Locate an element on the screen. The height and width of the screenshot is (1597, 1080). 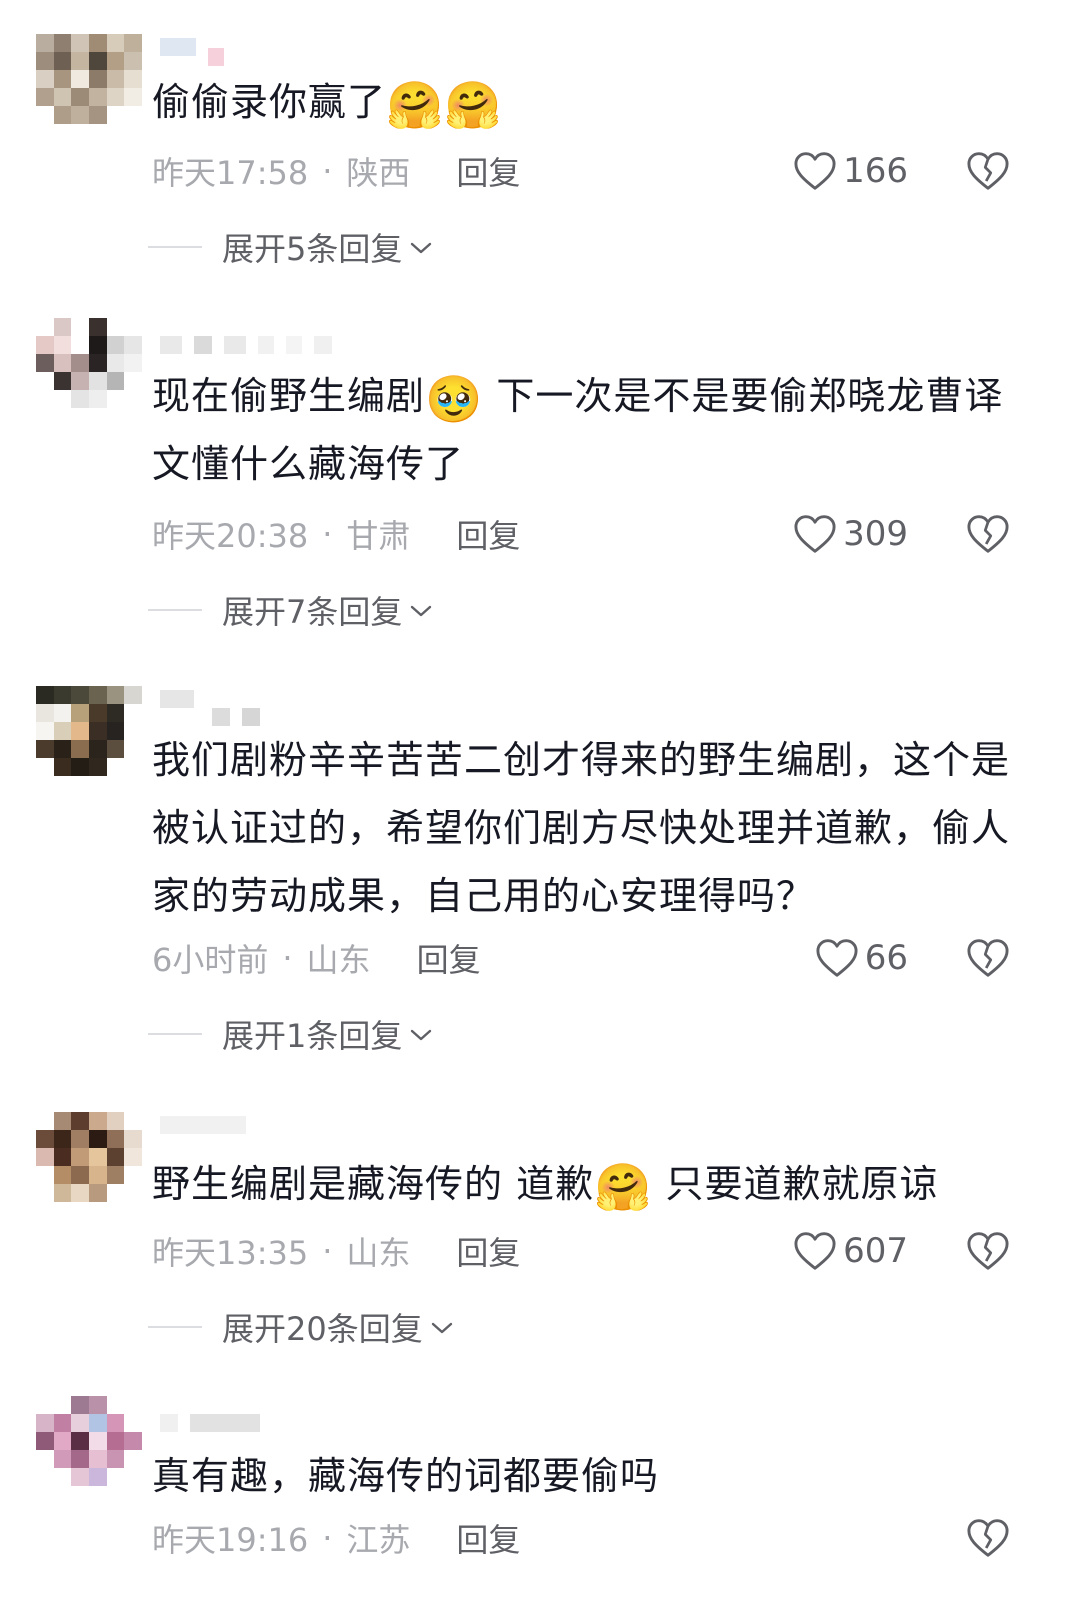
expand-replies-button: 展开5条回复 is located at coordinates (291, 247).